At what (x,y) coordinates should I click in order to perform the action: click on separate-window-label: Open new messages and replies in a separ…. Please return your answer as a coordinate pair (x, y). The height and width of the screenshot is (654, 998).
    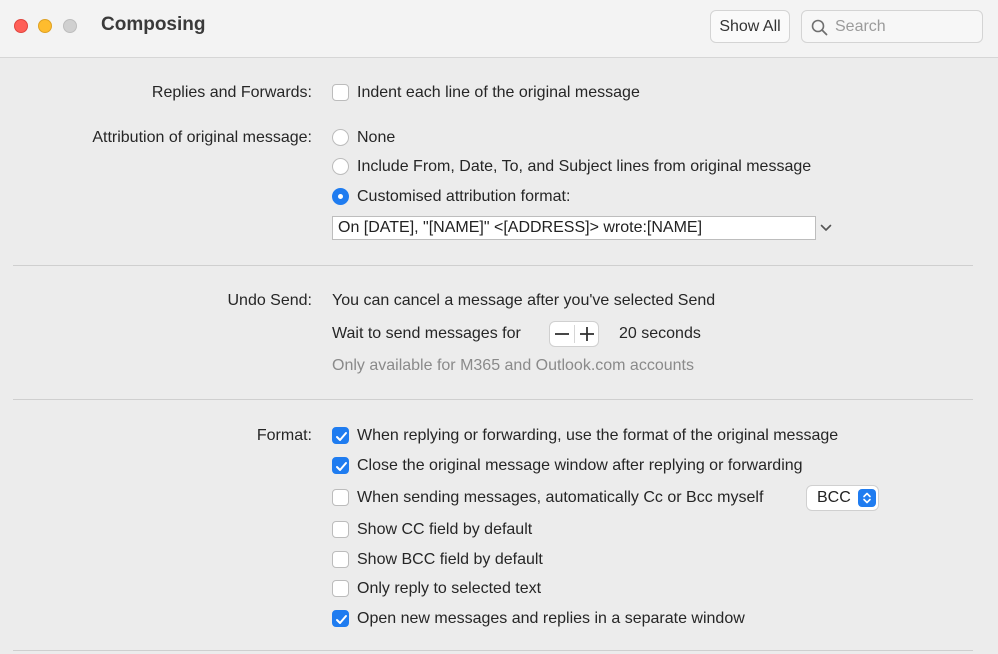
    Looking at the image, I should click on (551, 619).